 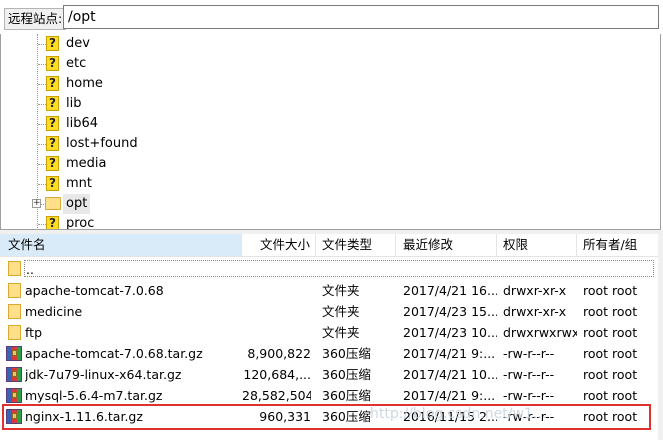 I want to click on tree-item-dev: ? dev, so click(x=151, y=44).